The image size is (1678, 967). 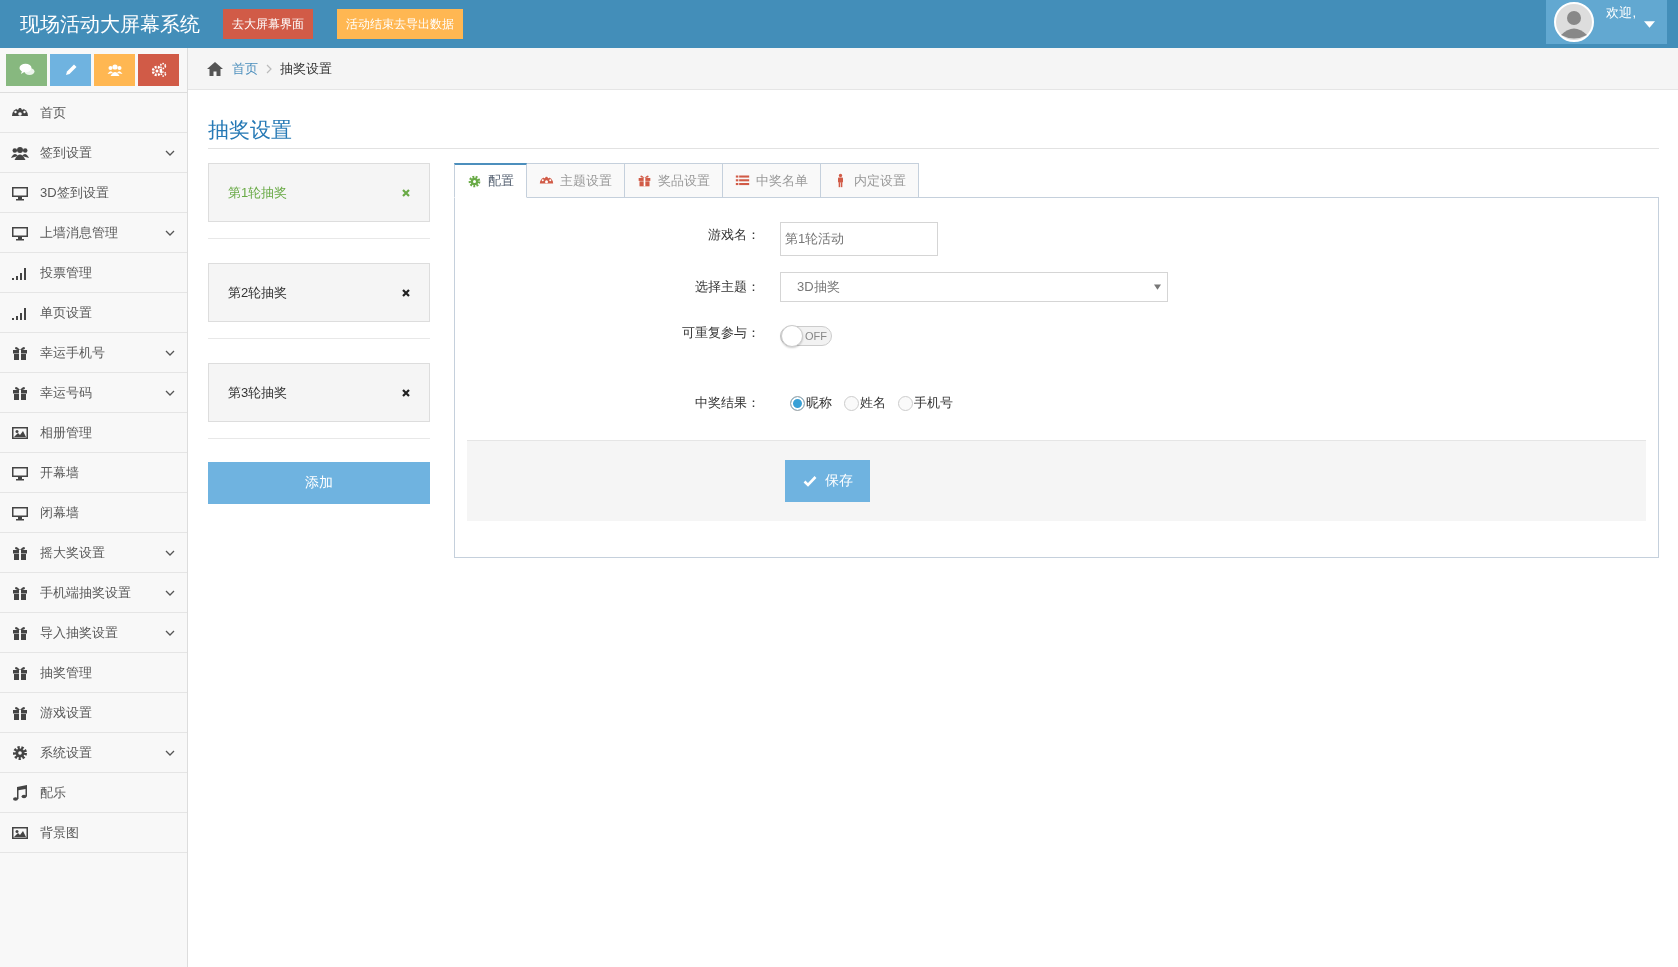 What do you see at coordinates (1621, 13) in the screenshot?
I see `welcome-text: 欢迎,` at bounding box center [1621, 13].